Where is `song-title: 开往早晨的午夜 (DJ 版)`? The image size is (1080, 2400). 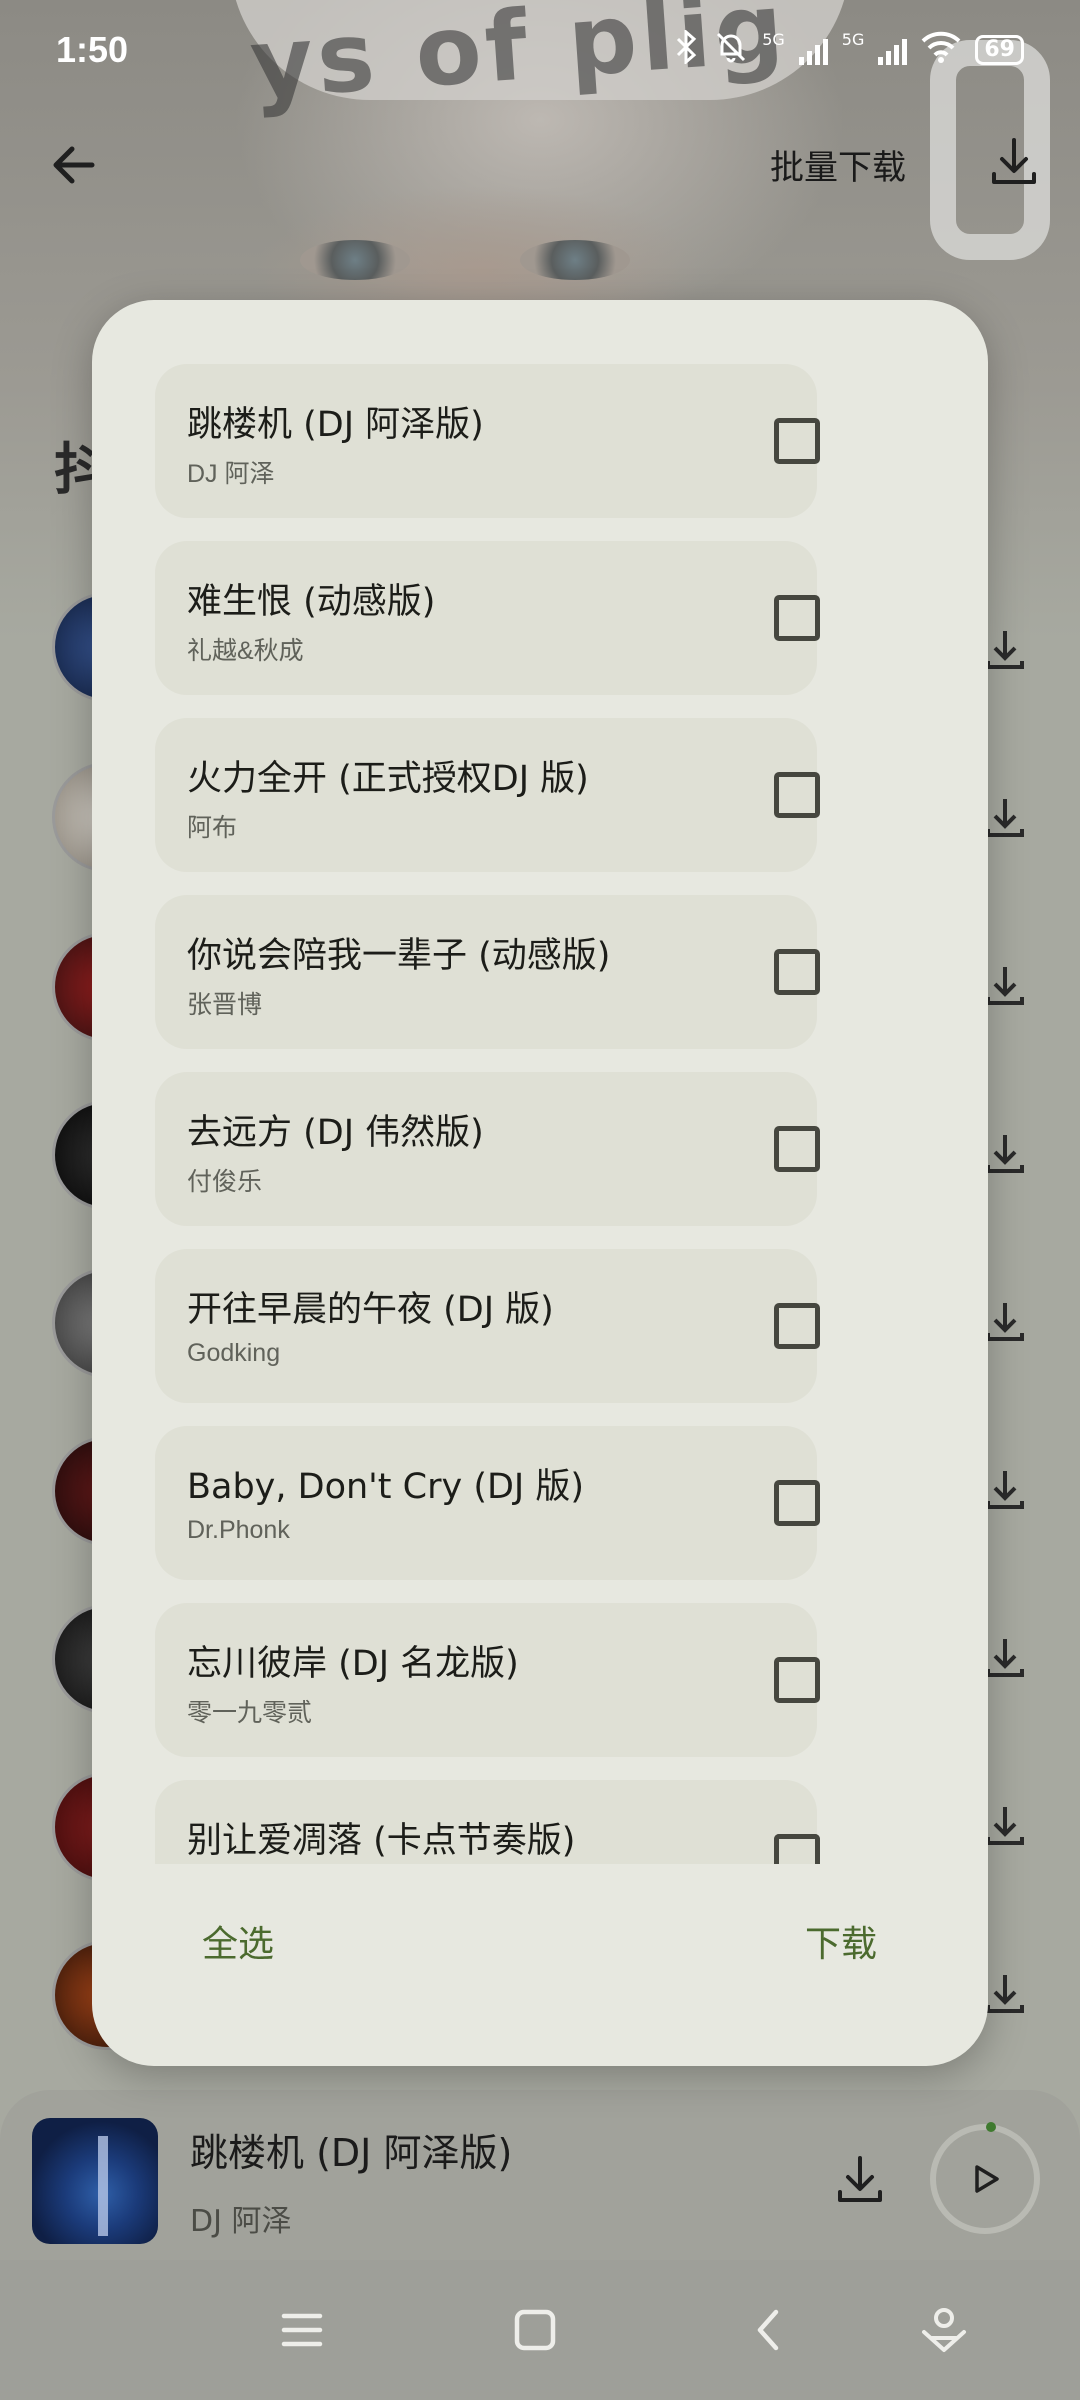
song-title: 开往早晨的午夜 (DJ 版) is located at coordinates (370, 1310).